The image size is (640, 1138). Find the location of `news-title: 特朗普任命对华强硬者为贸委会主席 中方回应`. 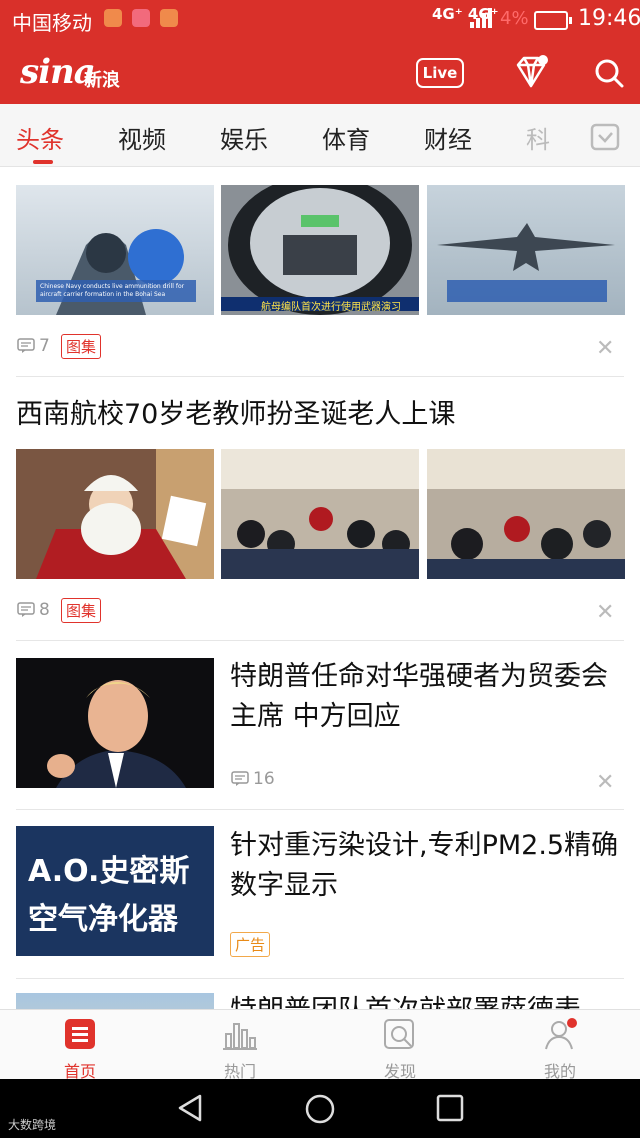

news-title: 特朗普任命对华强硬者为贸委会主席 中方回应 is located at coordinates (419, 696).